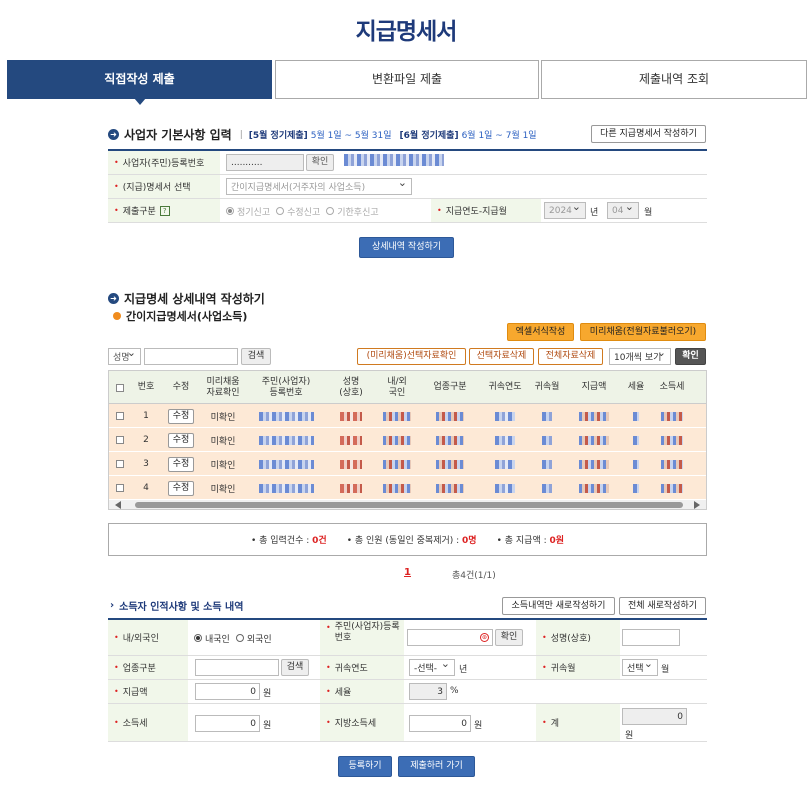 This screenshot has width=812, height=787. Describe the element at coordinates (540, 332) in the screenshot. I see `excel-form-button: 엑셀서식작성` at that location.